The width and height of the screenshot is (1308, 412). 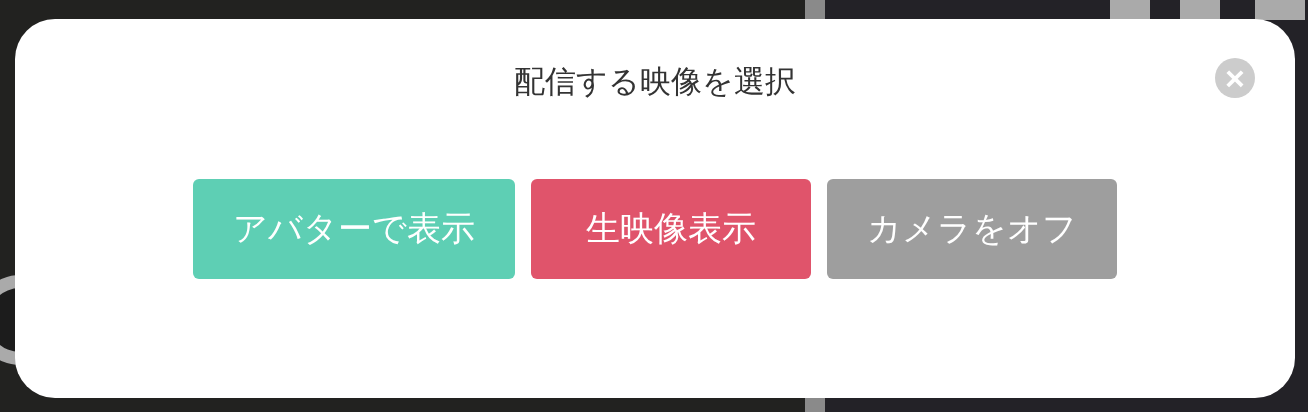 What do you see at coordinates (671, 229) in the screenshot?
I see `option-button: 生映像表示` at bounding box center [671, 229].